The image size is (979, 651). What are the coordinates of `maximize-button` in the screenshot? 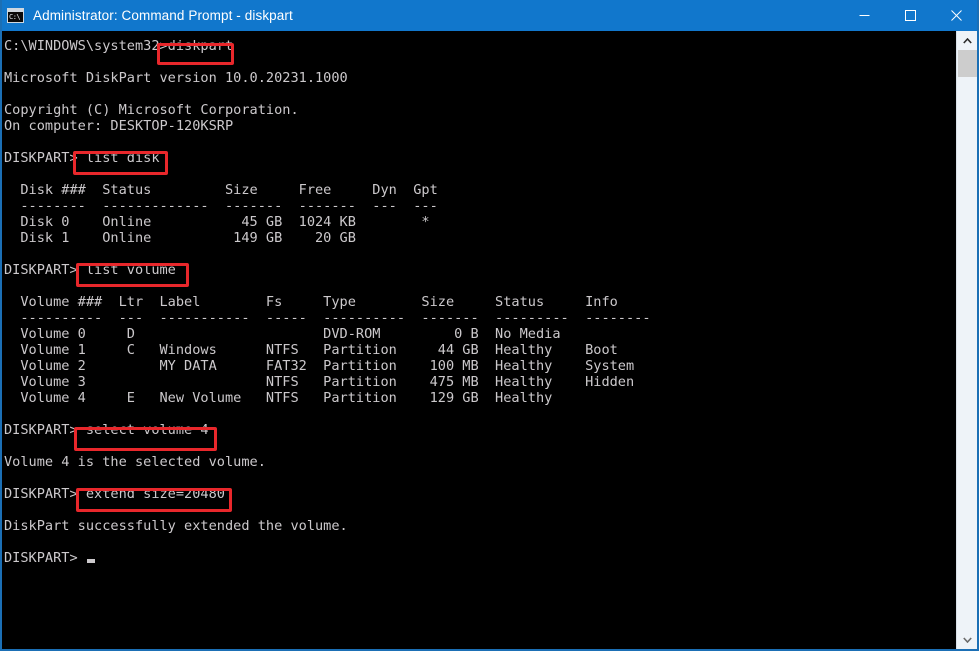 It's located at (910, 15).